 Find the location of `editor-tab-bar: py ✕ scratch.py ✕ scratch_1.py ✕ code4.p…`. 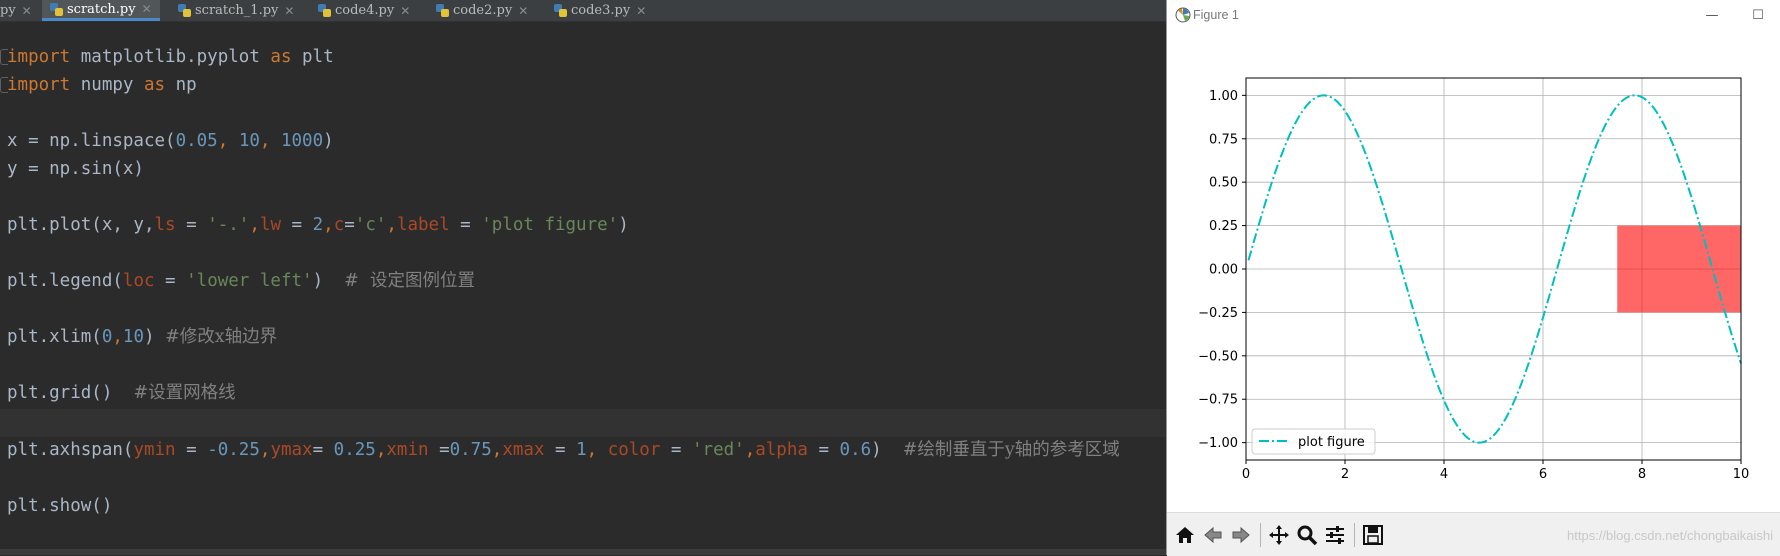

editor-tab-bar: py ✕ scratch.py ✕ scratch_1.py ✕ code4.p… is located at coordinates (583, 11).